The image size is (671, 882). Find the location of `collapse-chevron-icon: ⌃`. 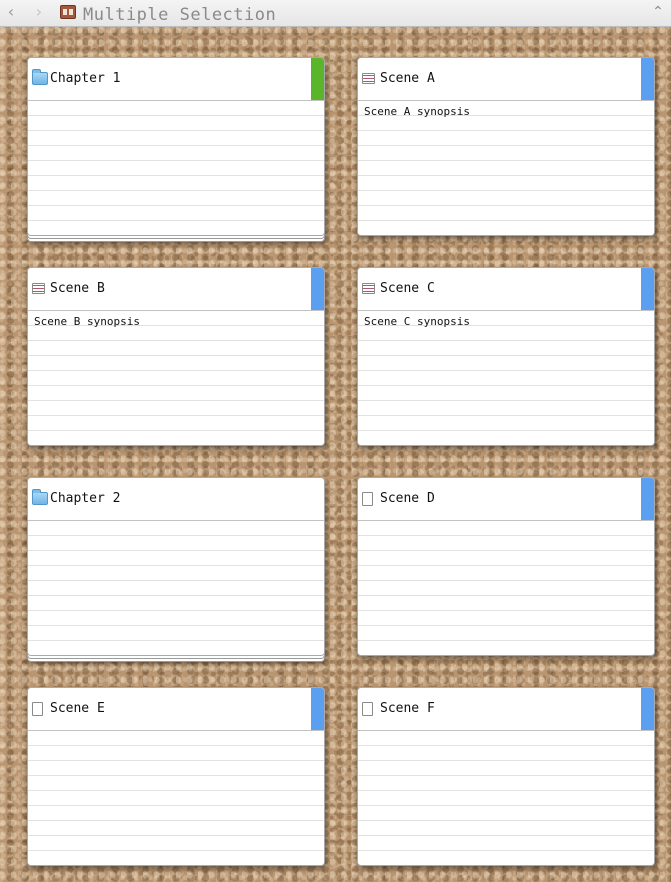

collapse-chevron-icon: ⌃ is located at coordinates (658, 12).